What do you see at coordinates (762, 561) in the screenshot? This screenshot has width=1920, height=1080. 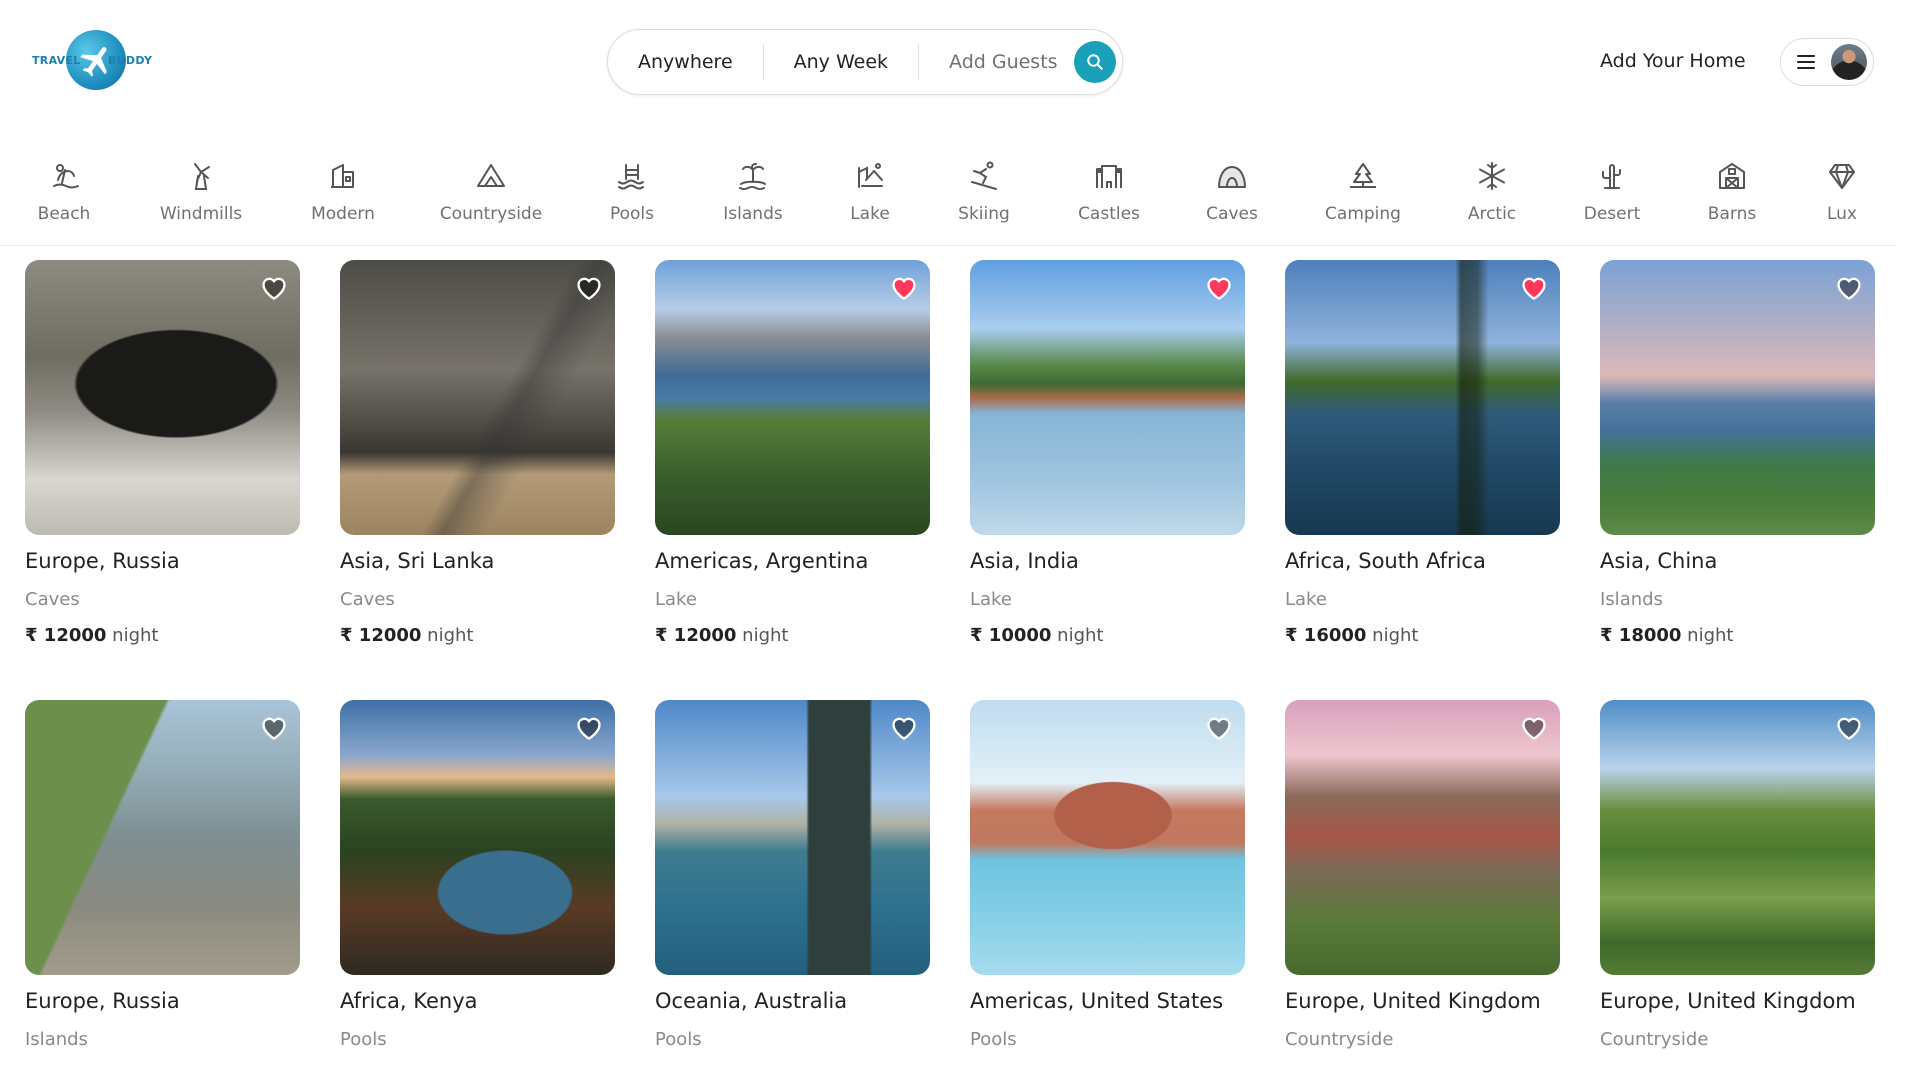 I see `listing-location: Americas, Argentina` at bounding box center [762, 561].